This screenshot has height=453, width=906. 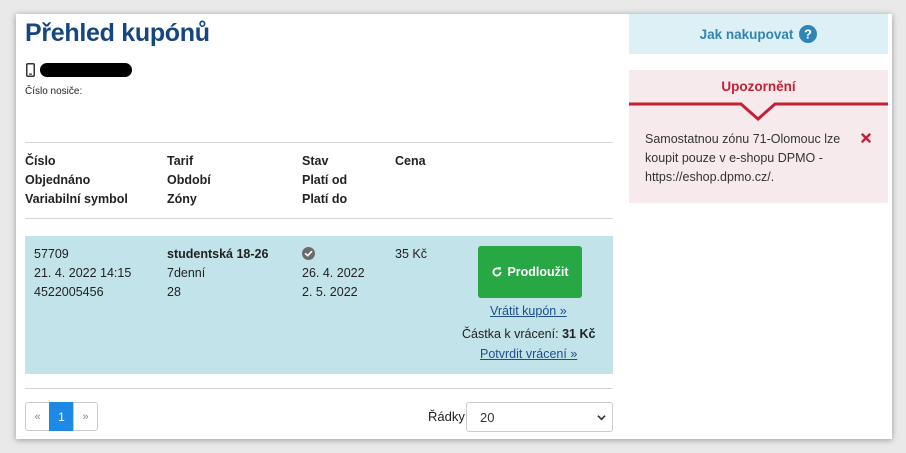 What do you see at coordinates (601, 418) in the screenshot?
I see `chevron-down-icon` at bounding box center [601, 418].